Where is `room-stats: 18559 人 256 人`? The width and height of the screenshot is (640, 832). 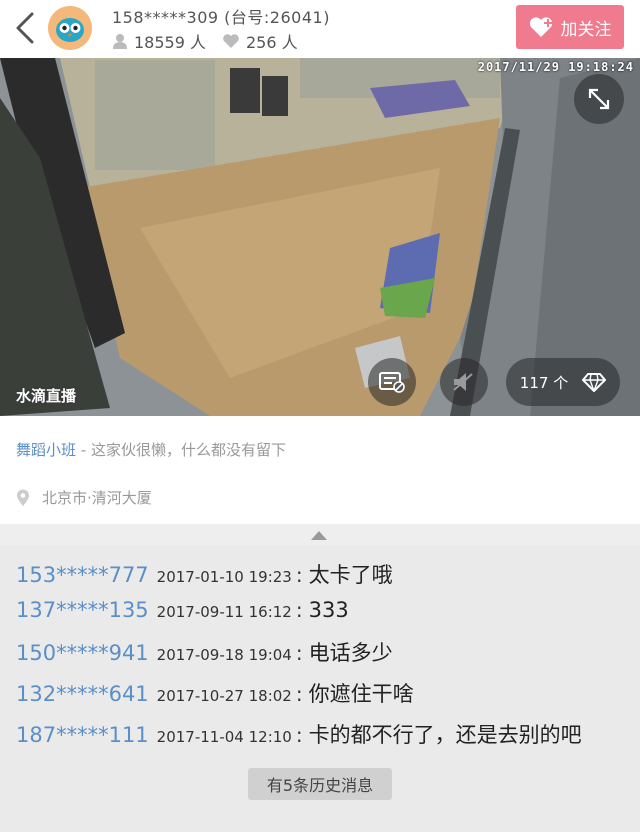 room-stats: 18559 人 256 人 is located at coordinates (213, 41).